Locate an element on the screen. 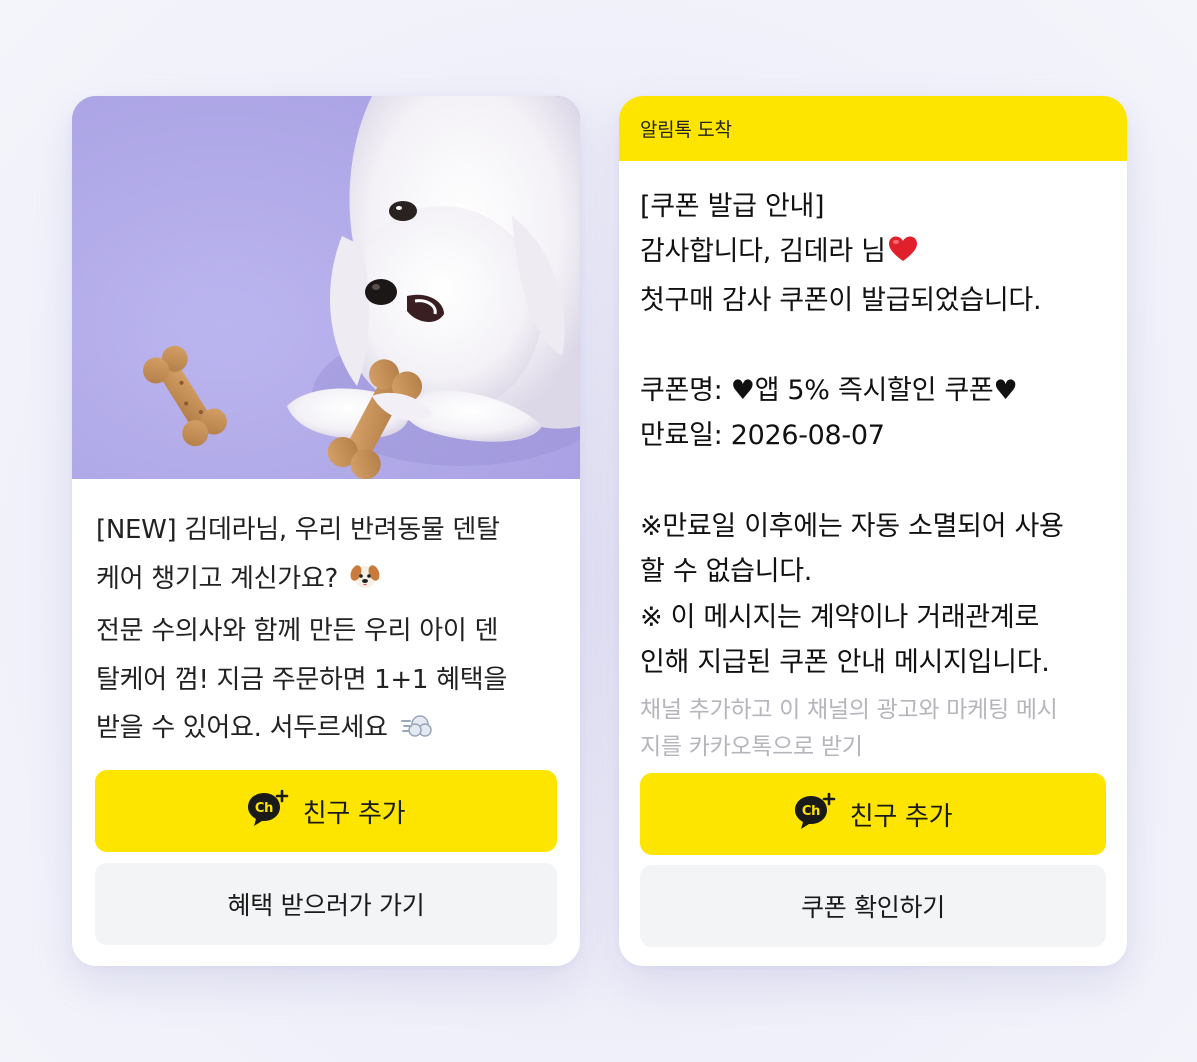 This screenshot has height=1062, width=1197. promo-line-1: [NEW] 김데라님, 우리 반려동물 덴탈 is located at coordinates (298, 530).